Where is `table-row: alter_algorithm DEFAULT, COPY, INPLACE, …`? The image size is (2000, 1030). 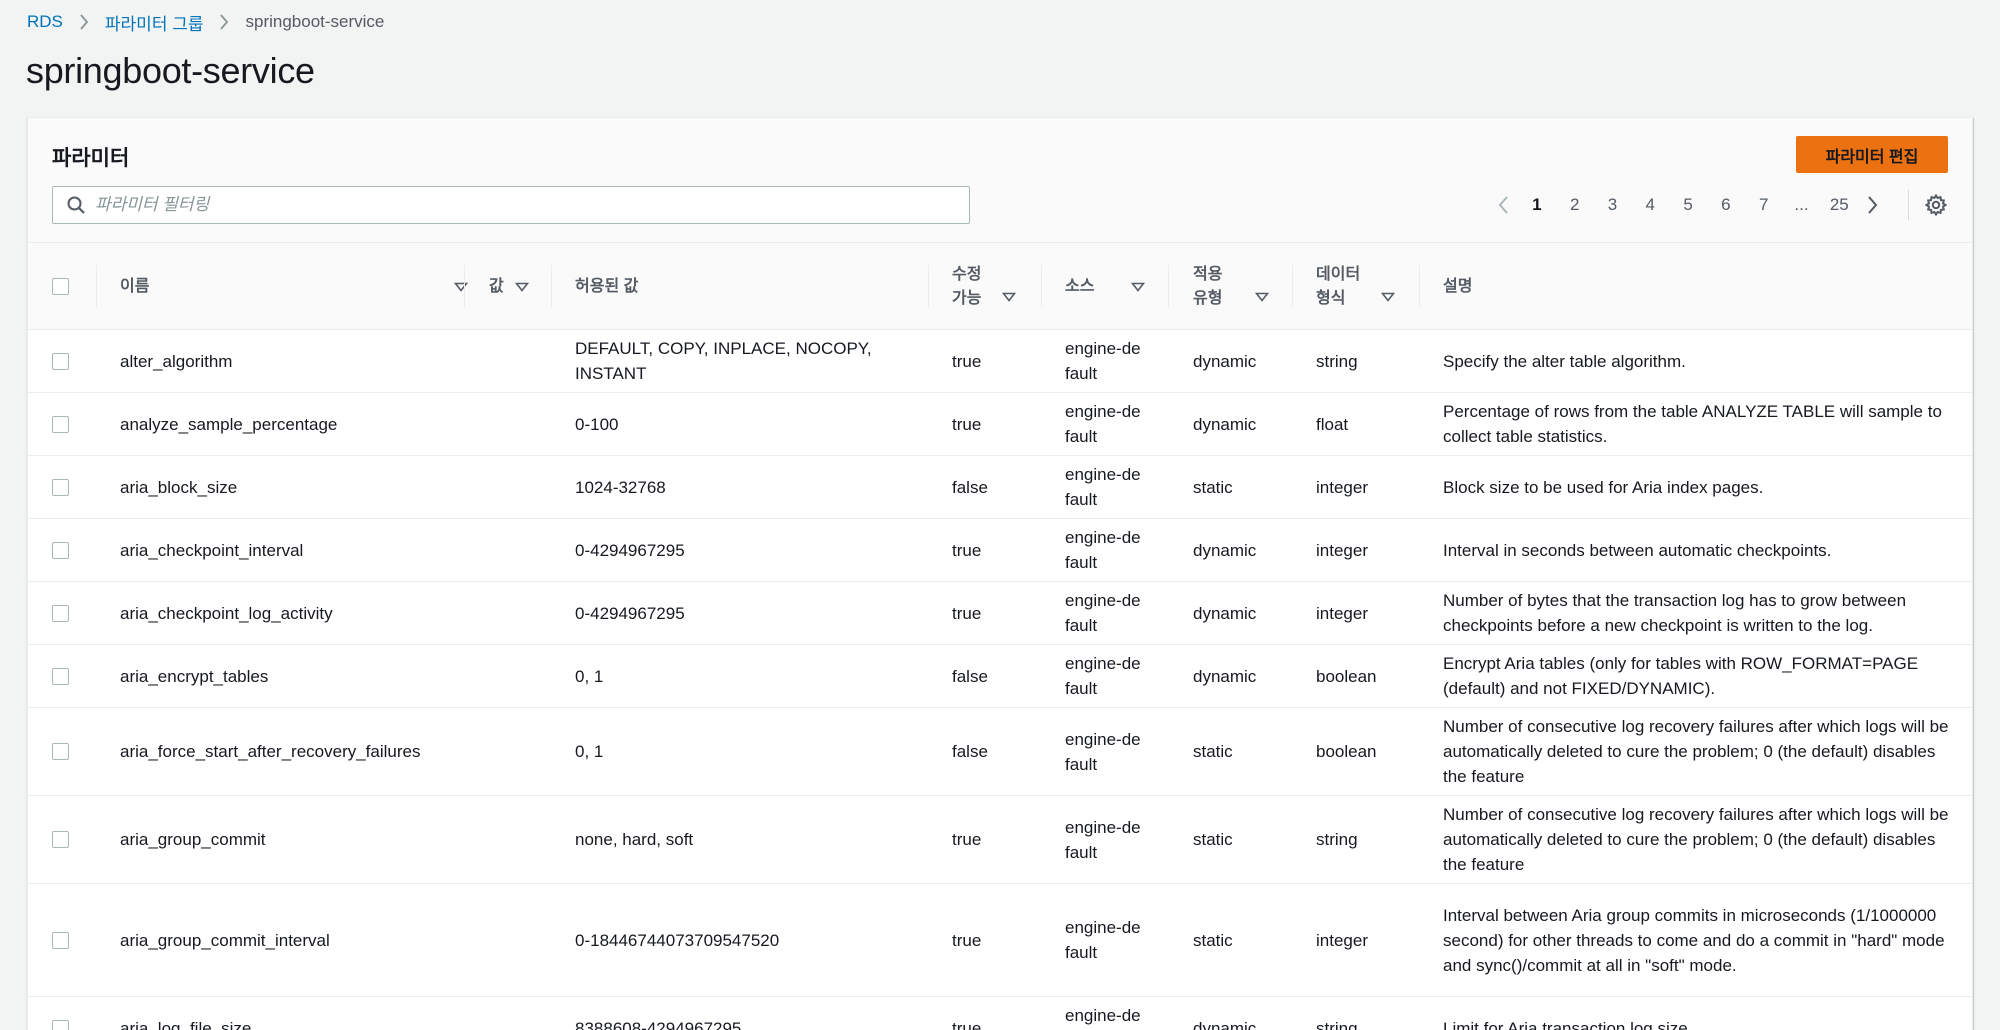
table-row: alter_algorithm DEFAULT, COPY, INPLACE, … is located at coordinates (1000, 361).